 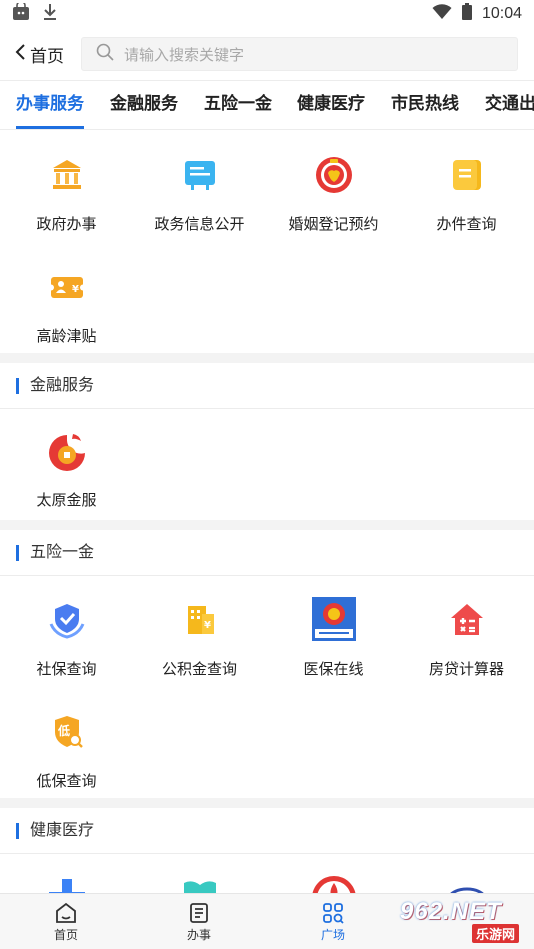 I want to click on tab-label: 市民热线, so click(x=425, y=103).